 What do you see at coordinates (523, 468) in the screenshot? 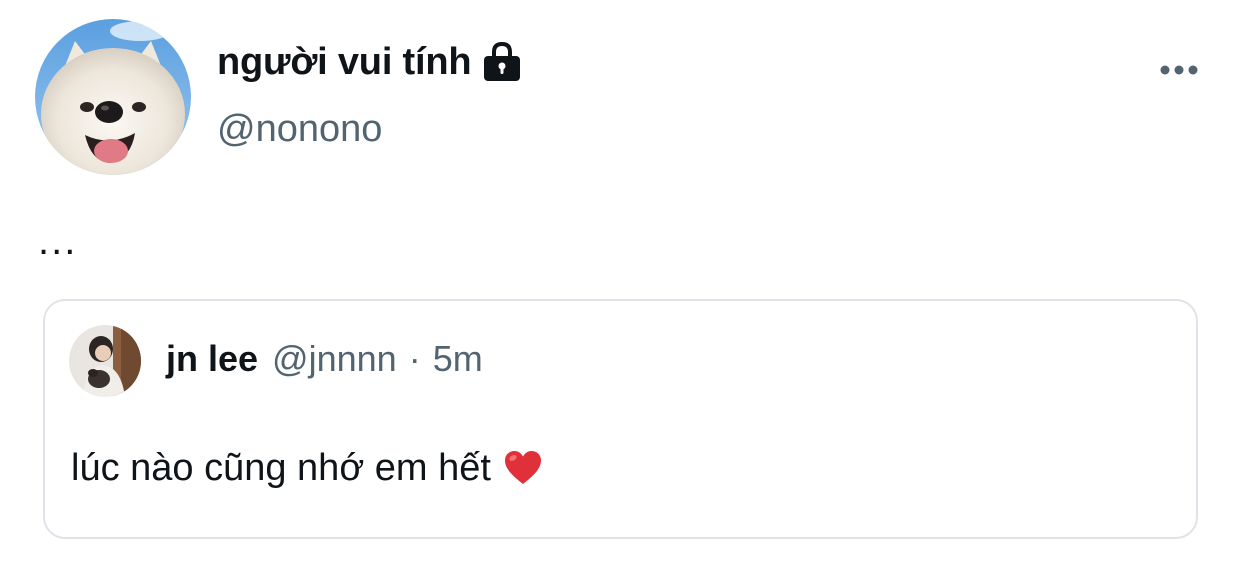
I see `red-heart-icon` at bounding box center [523, 468].